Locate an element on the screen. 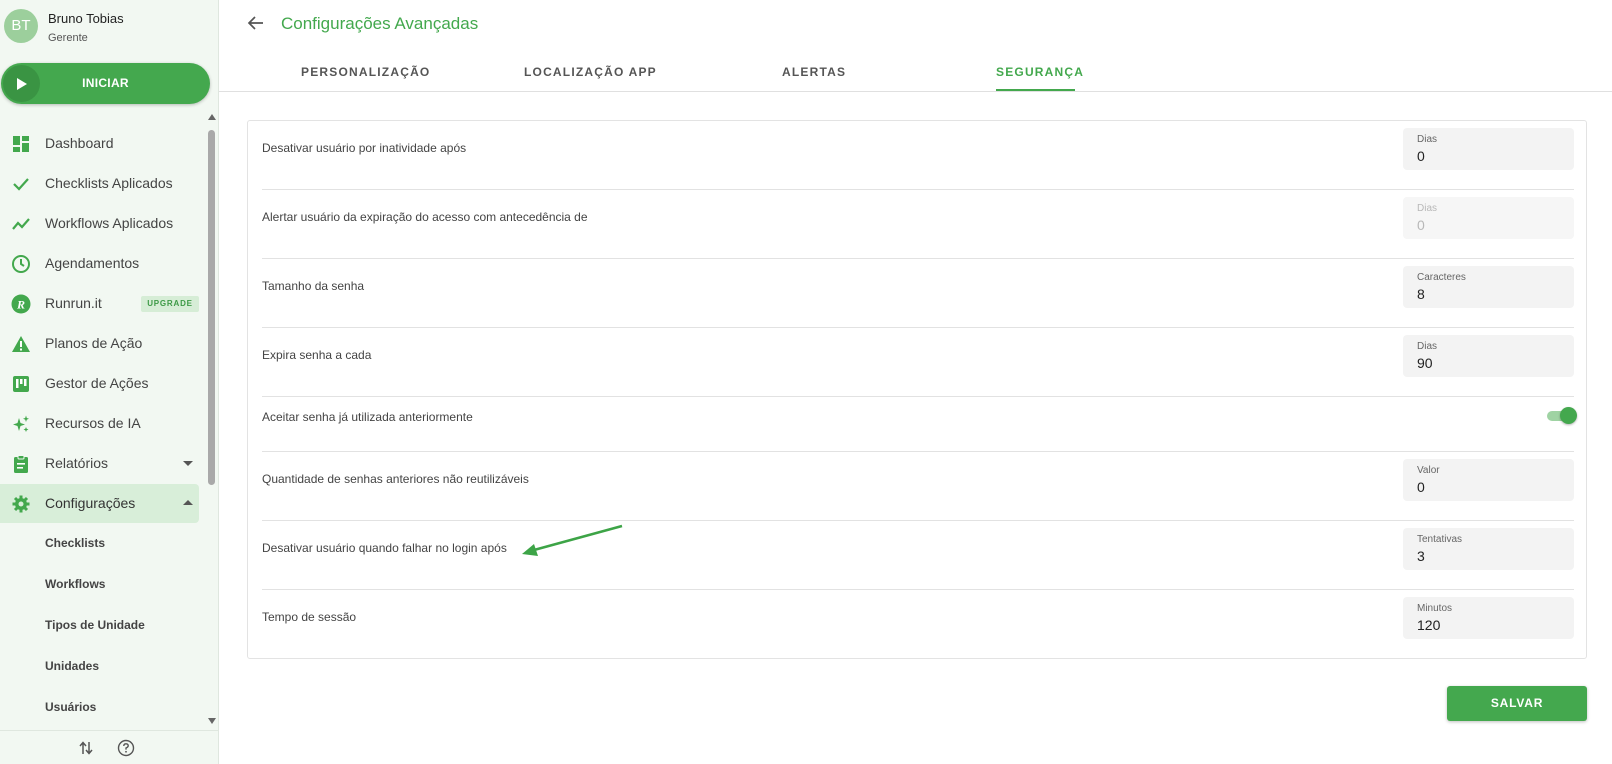  sidebar-item-label: Runrun.it is located at coordinates (73, 303).